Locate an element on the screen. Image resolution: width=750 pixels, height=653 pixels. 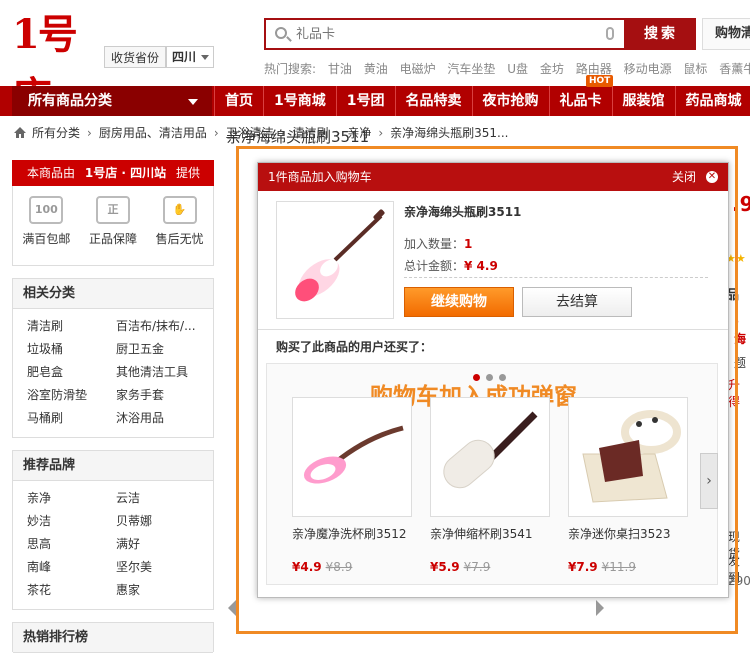
product-thumbnail is located at coordinates (335, 260).